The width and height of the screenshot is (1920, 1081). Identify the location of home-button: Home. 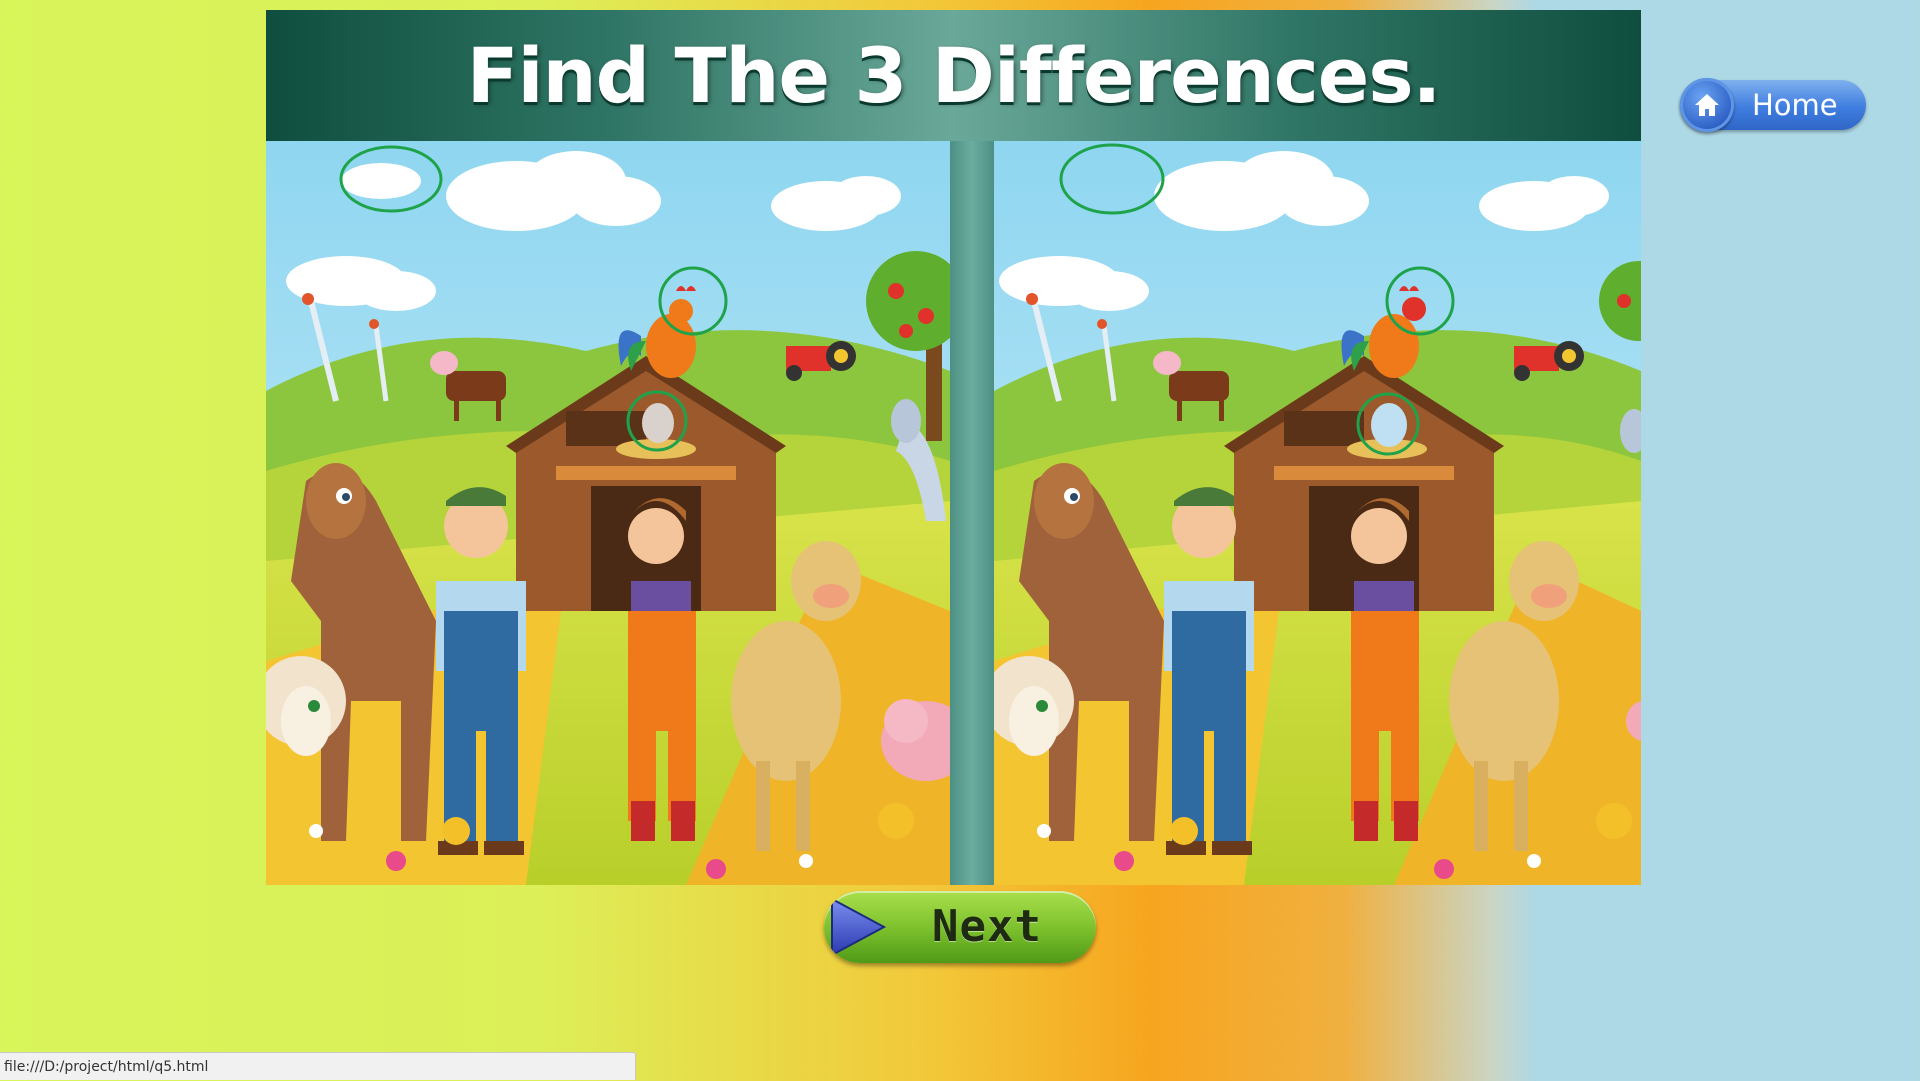
(1773, 105).